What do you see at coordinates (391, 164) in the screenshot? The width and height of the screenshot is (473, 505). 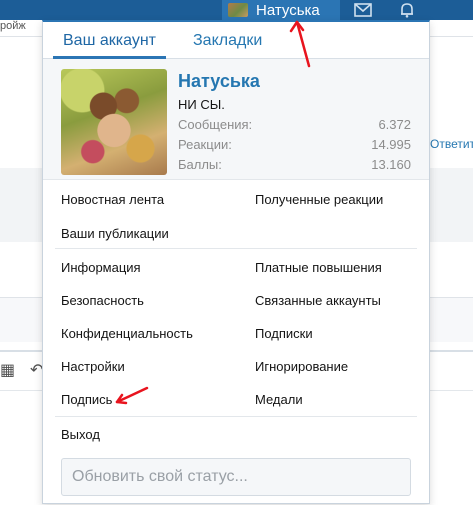 I see `stat-value-points: 13.160` at bounding box center [391, 164].